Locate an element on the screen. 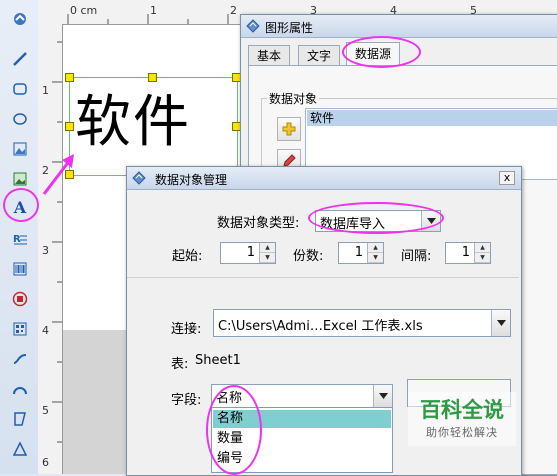  barcode-icon is located at coordinates (20, 269).